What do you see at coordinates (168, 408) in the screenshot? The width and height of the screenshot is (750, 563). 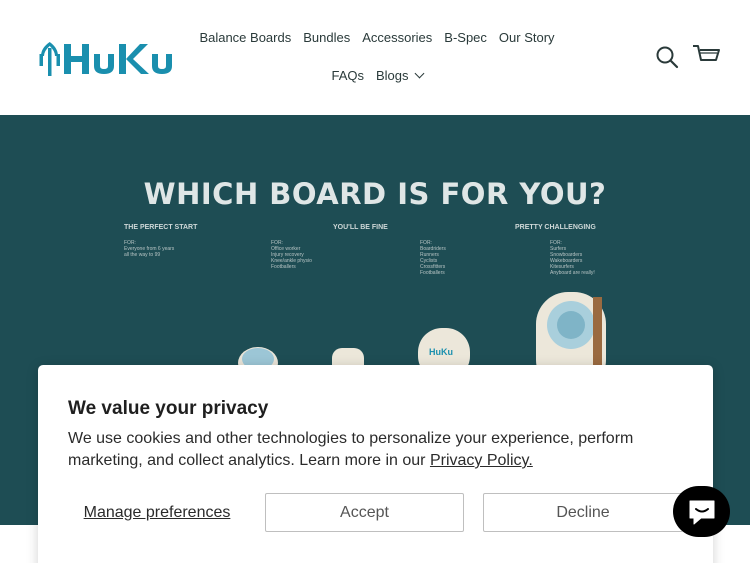 I see `cookie-title: We value your privacy` at bounding box center [168, 408].